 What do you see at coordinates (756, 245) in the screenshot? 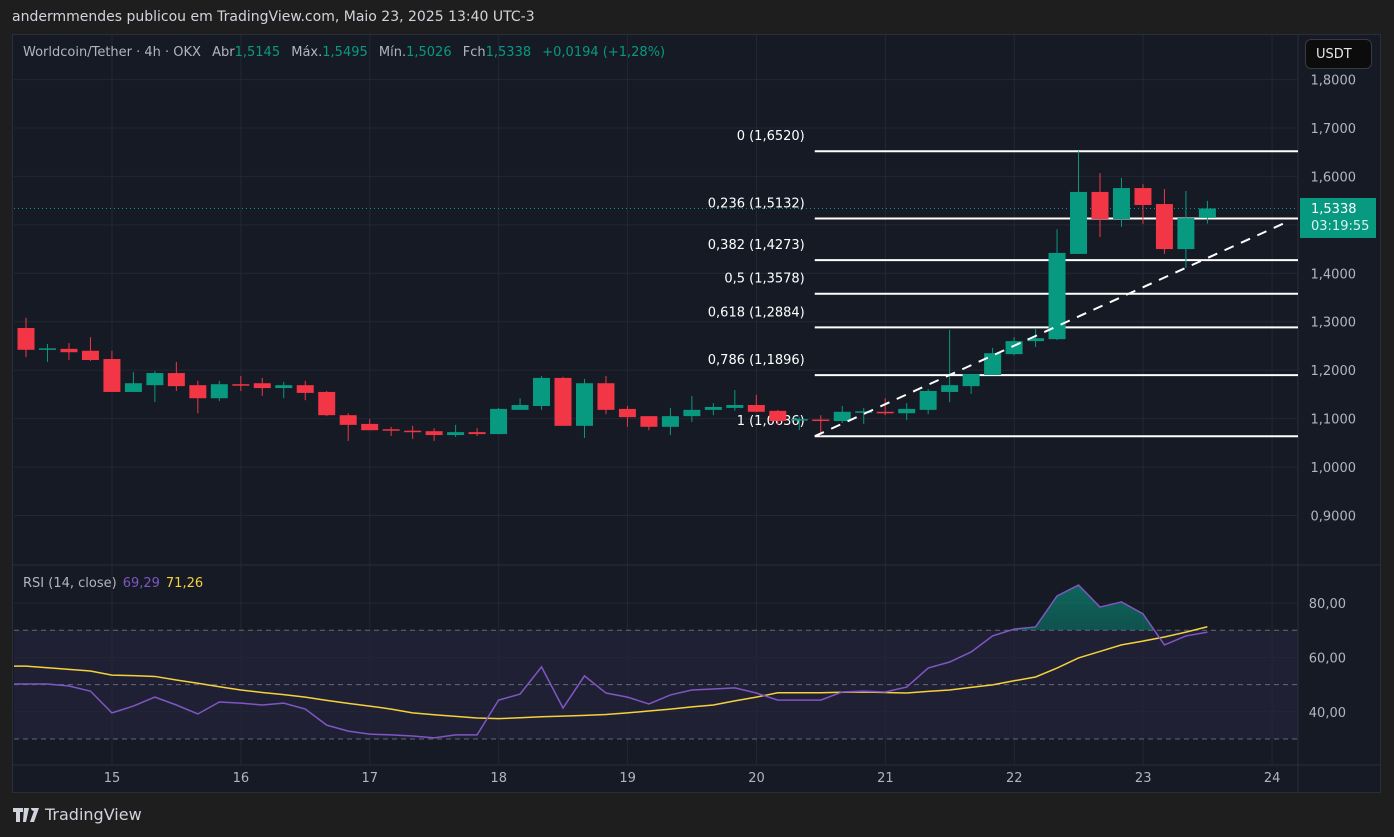
I see `fib-level-label: 0,382 (1,4273)` at bounding box center [756, 245].